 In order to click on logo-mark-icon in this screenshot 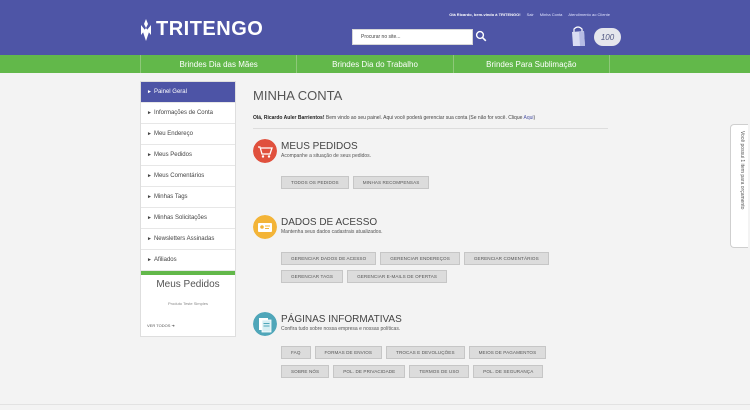, I will do `click(146, 29)`.